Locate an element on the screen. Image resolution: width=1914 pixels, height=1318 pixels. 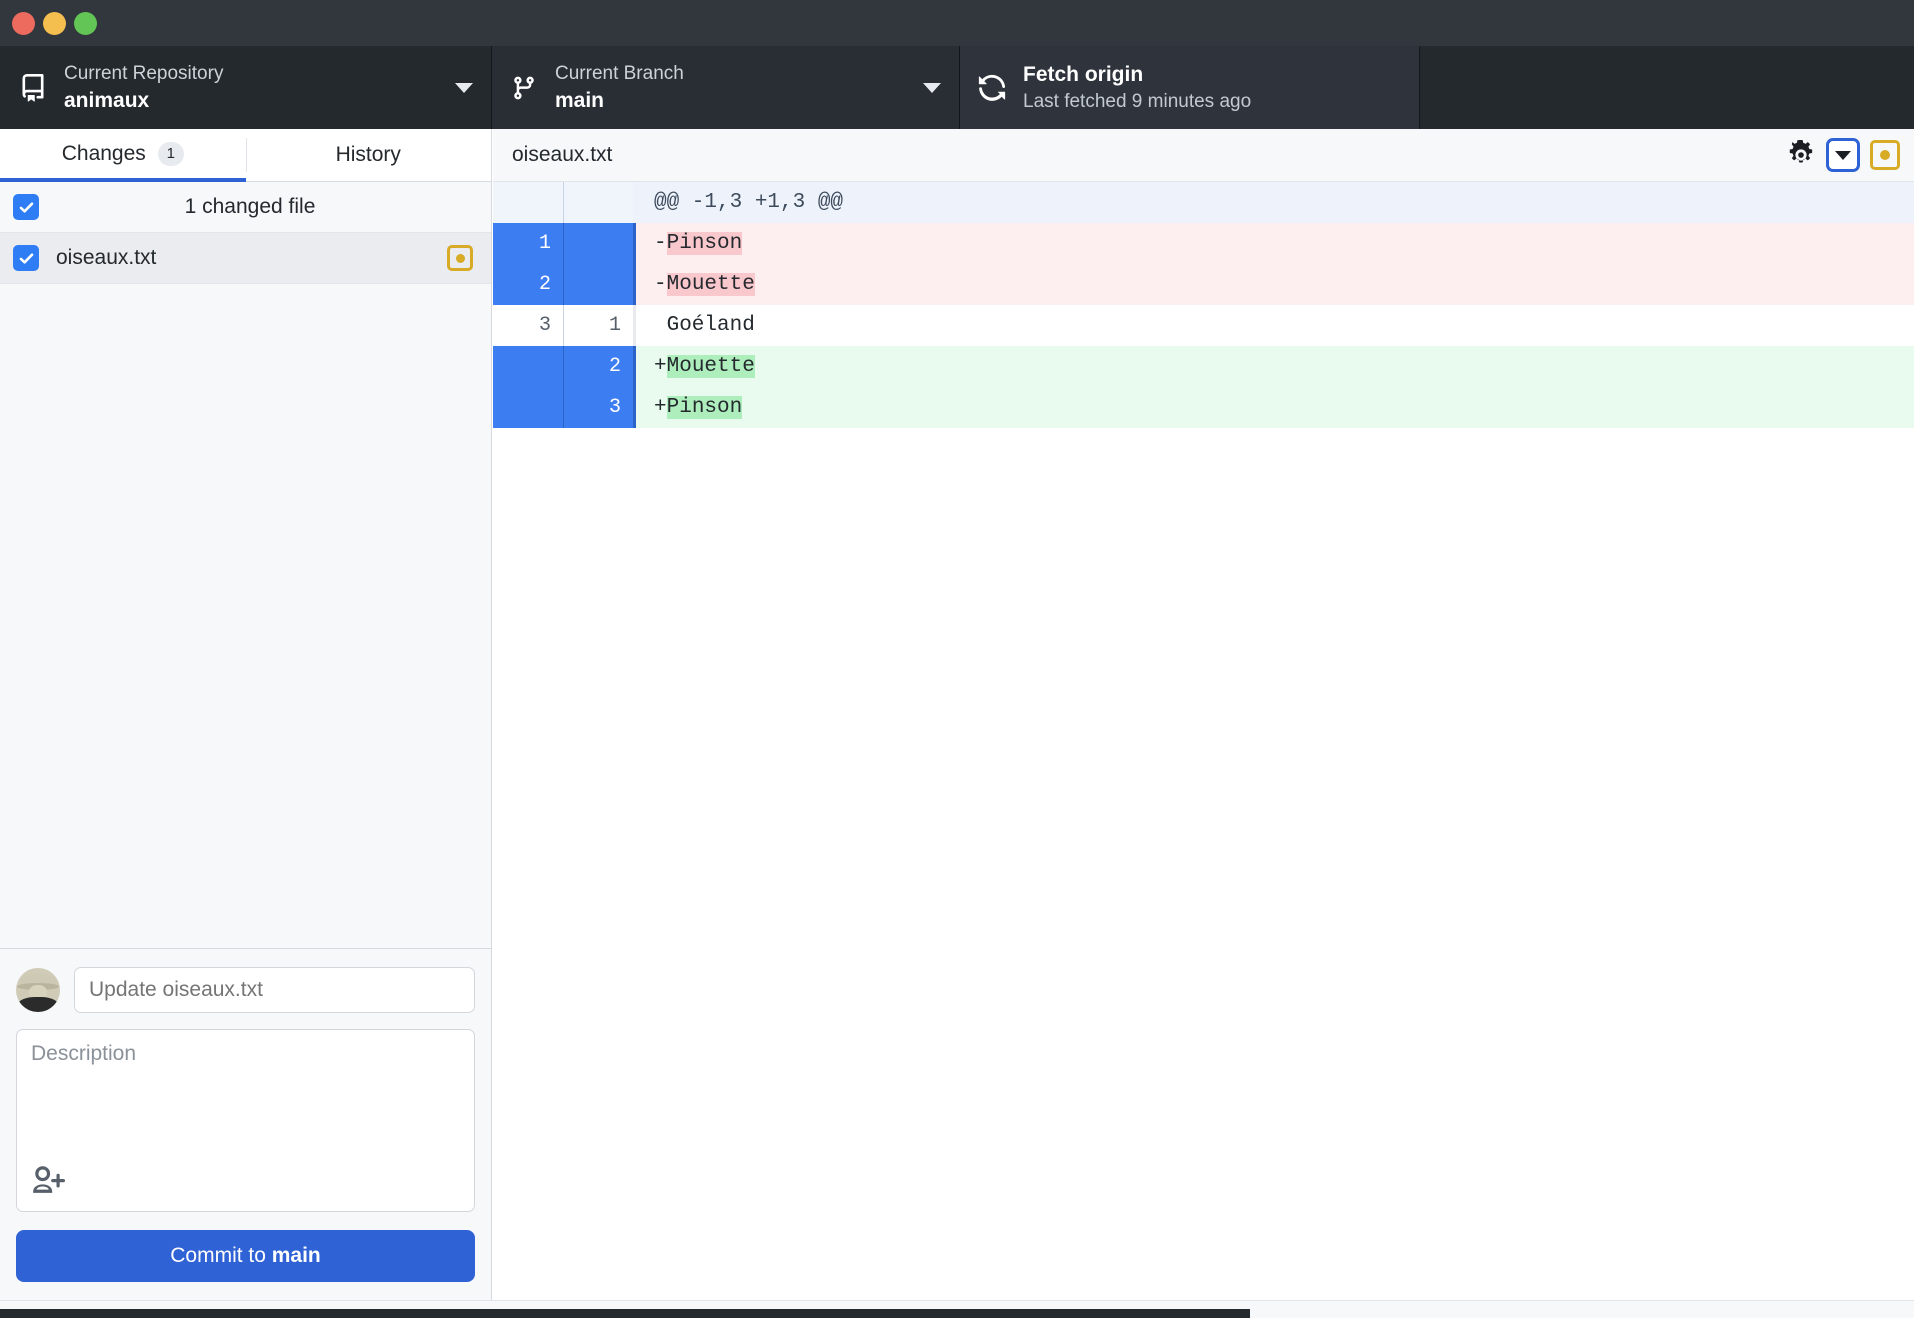
minimize-button is located at coordinates (54, 23).